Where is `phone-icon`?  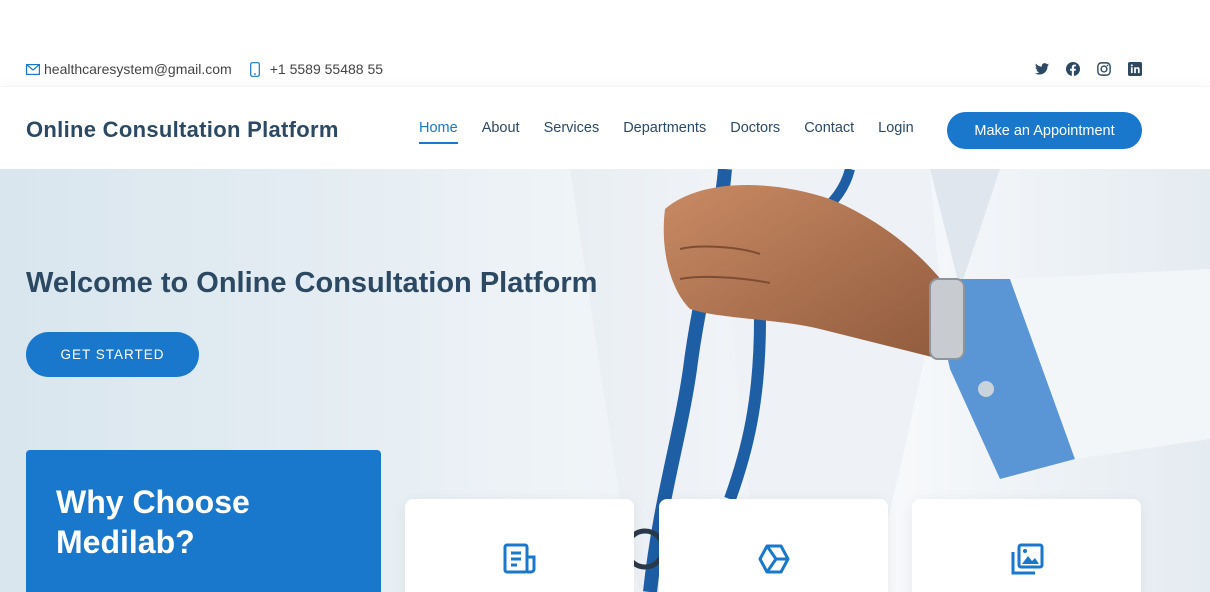 phone-icon is located at coordinates (254, 69).